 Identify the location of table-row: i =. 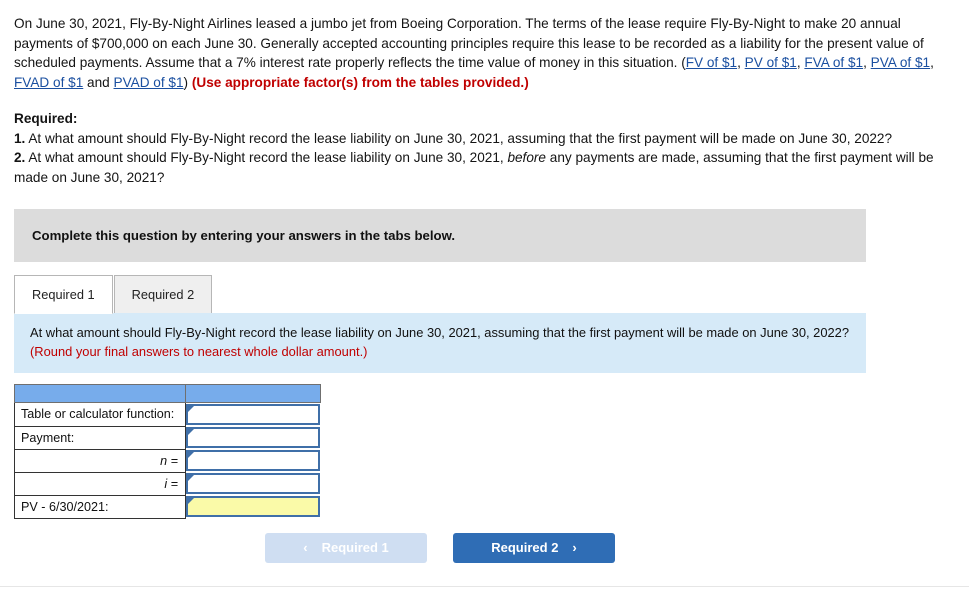
(167, 484).